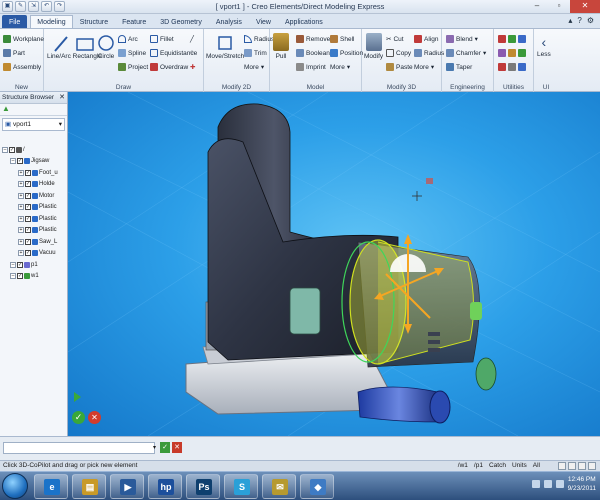  Describe the element at coordinates (313, 53) in the screenshot. I see `boolean-button: Boolean` at that location.